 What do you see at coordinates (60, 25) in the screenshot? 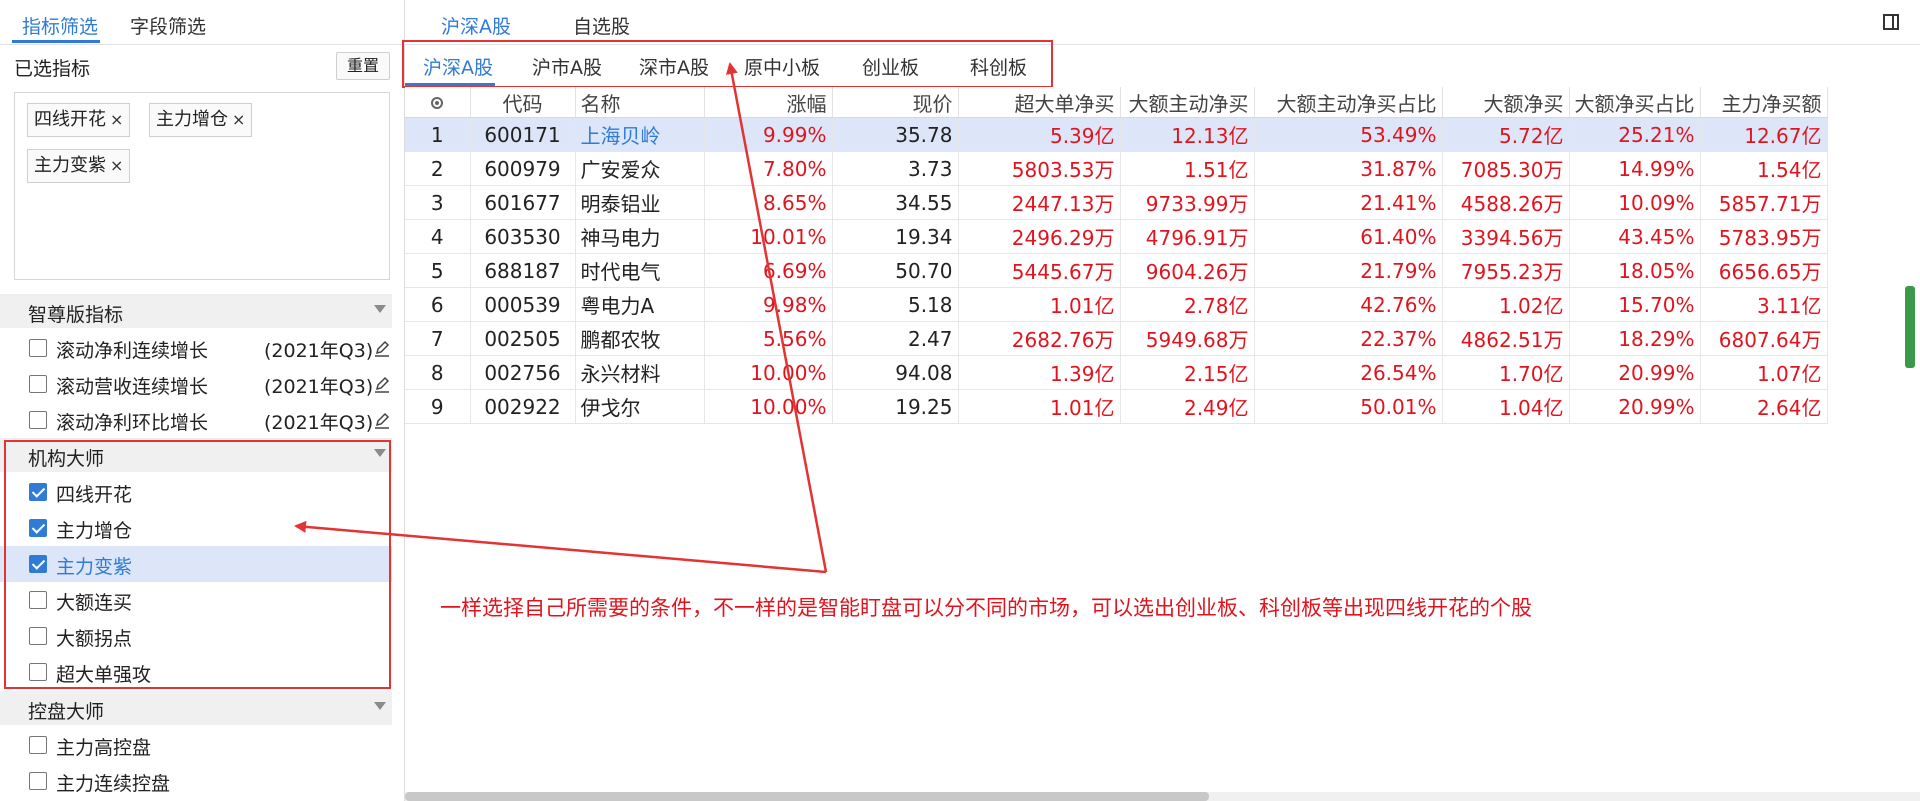
I see `tab-indicator-filter: 指标筛选` at bounding box center [60, 25].